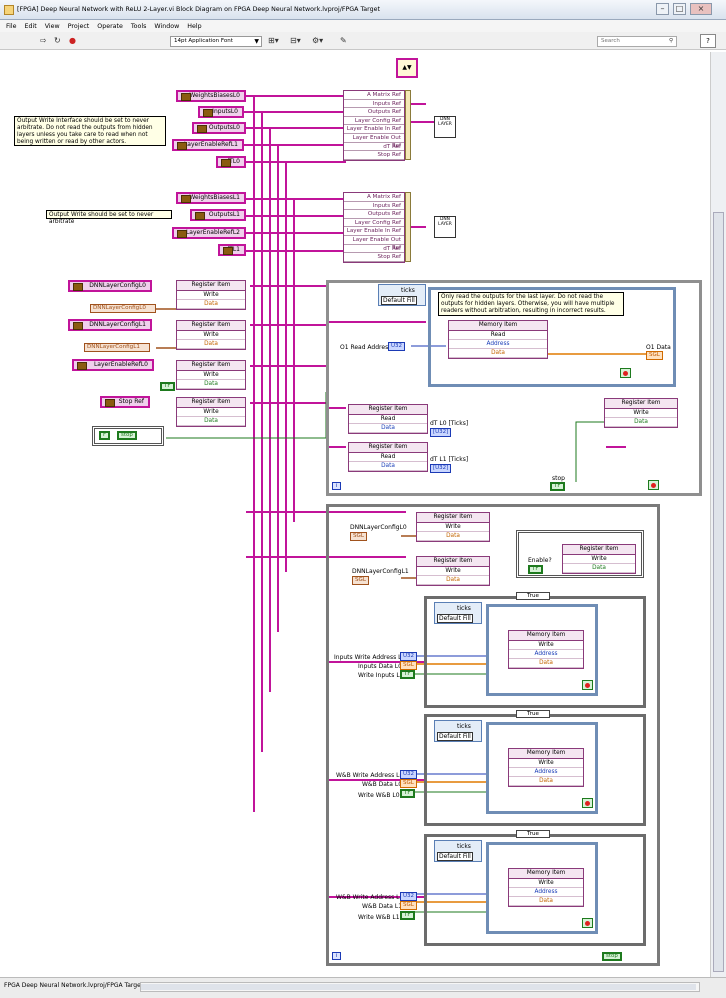 The width and height of the screenshot is (726, 998). Describe the element at coordinates (317, 41) in the screenshot. I see `reorder-icon: ⚙▾` at that location.